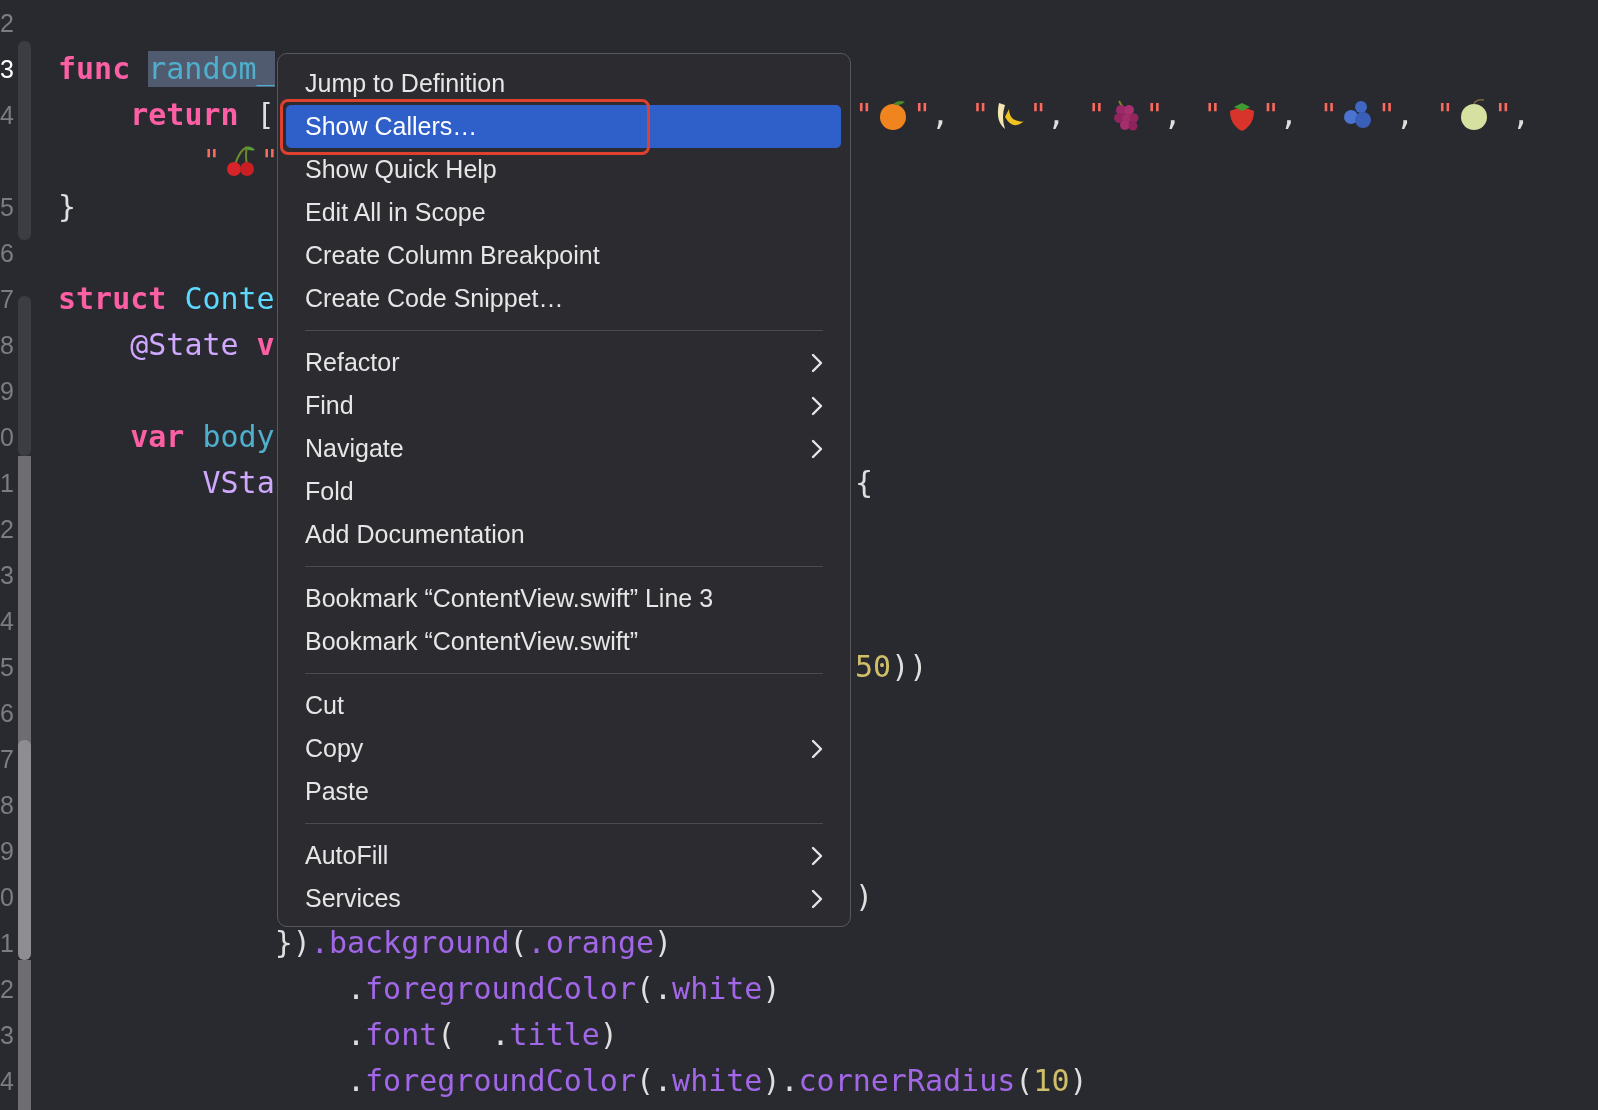  What do you see at coordinates (410, 943) in the screenshot?
I see `code-text: .background` at bounding box center [410, 943].